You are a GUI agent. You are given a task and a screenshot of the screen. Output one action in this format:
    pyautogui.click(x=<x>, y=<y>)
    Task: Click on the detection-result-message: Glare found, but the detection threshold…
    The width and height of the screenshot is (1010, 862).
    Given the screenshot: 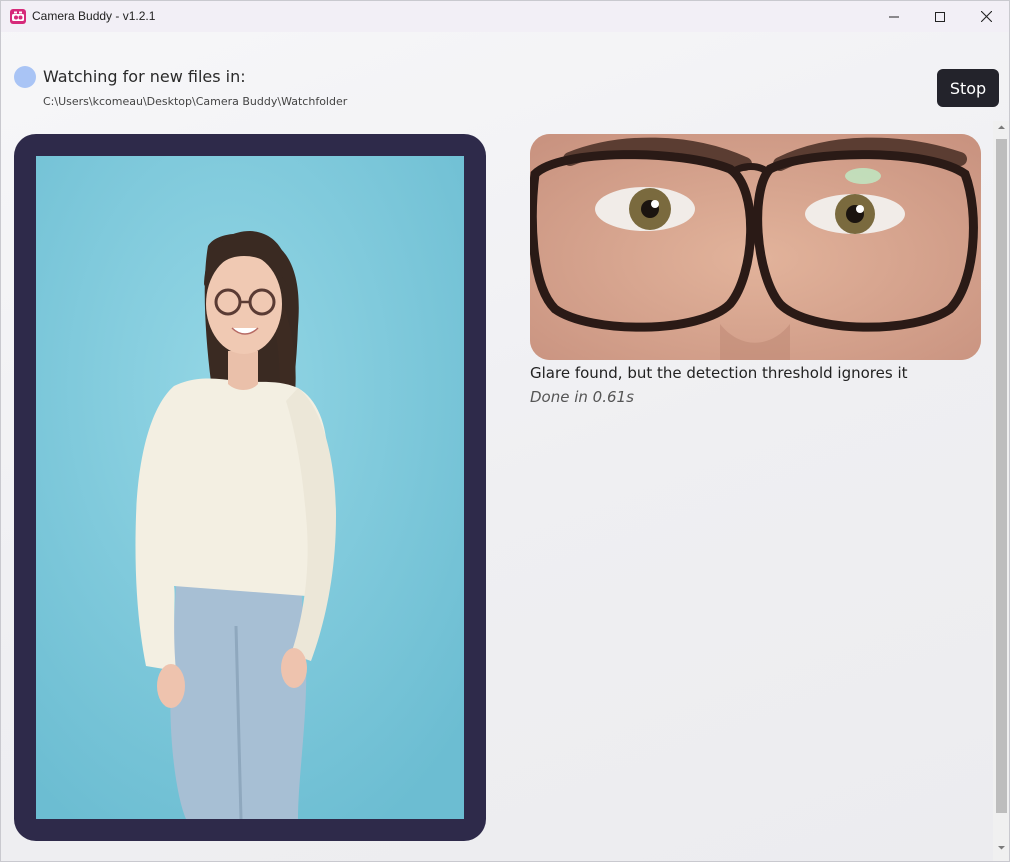 What is the action you would take?
    pyautogui.click(x=719, y=373)
    